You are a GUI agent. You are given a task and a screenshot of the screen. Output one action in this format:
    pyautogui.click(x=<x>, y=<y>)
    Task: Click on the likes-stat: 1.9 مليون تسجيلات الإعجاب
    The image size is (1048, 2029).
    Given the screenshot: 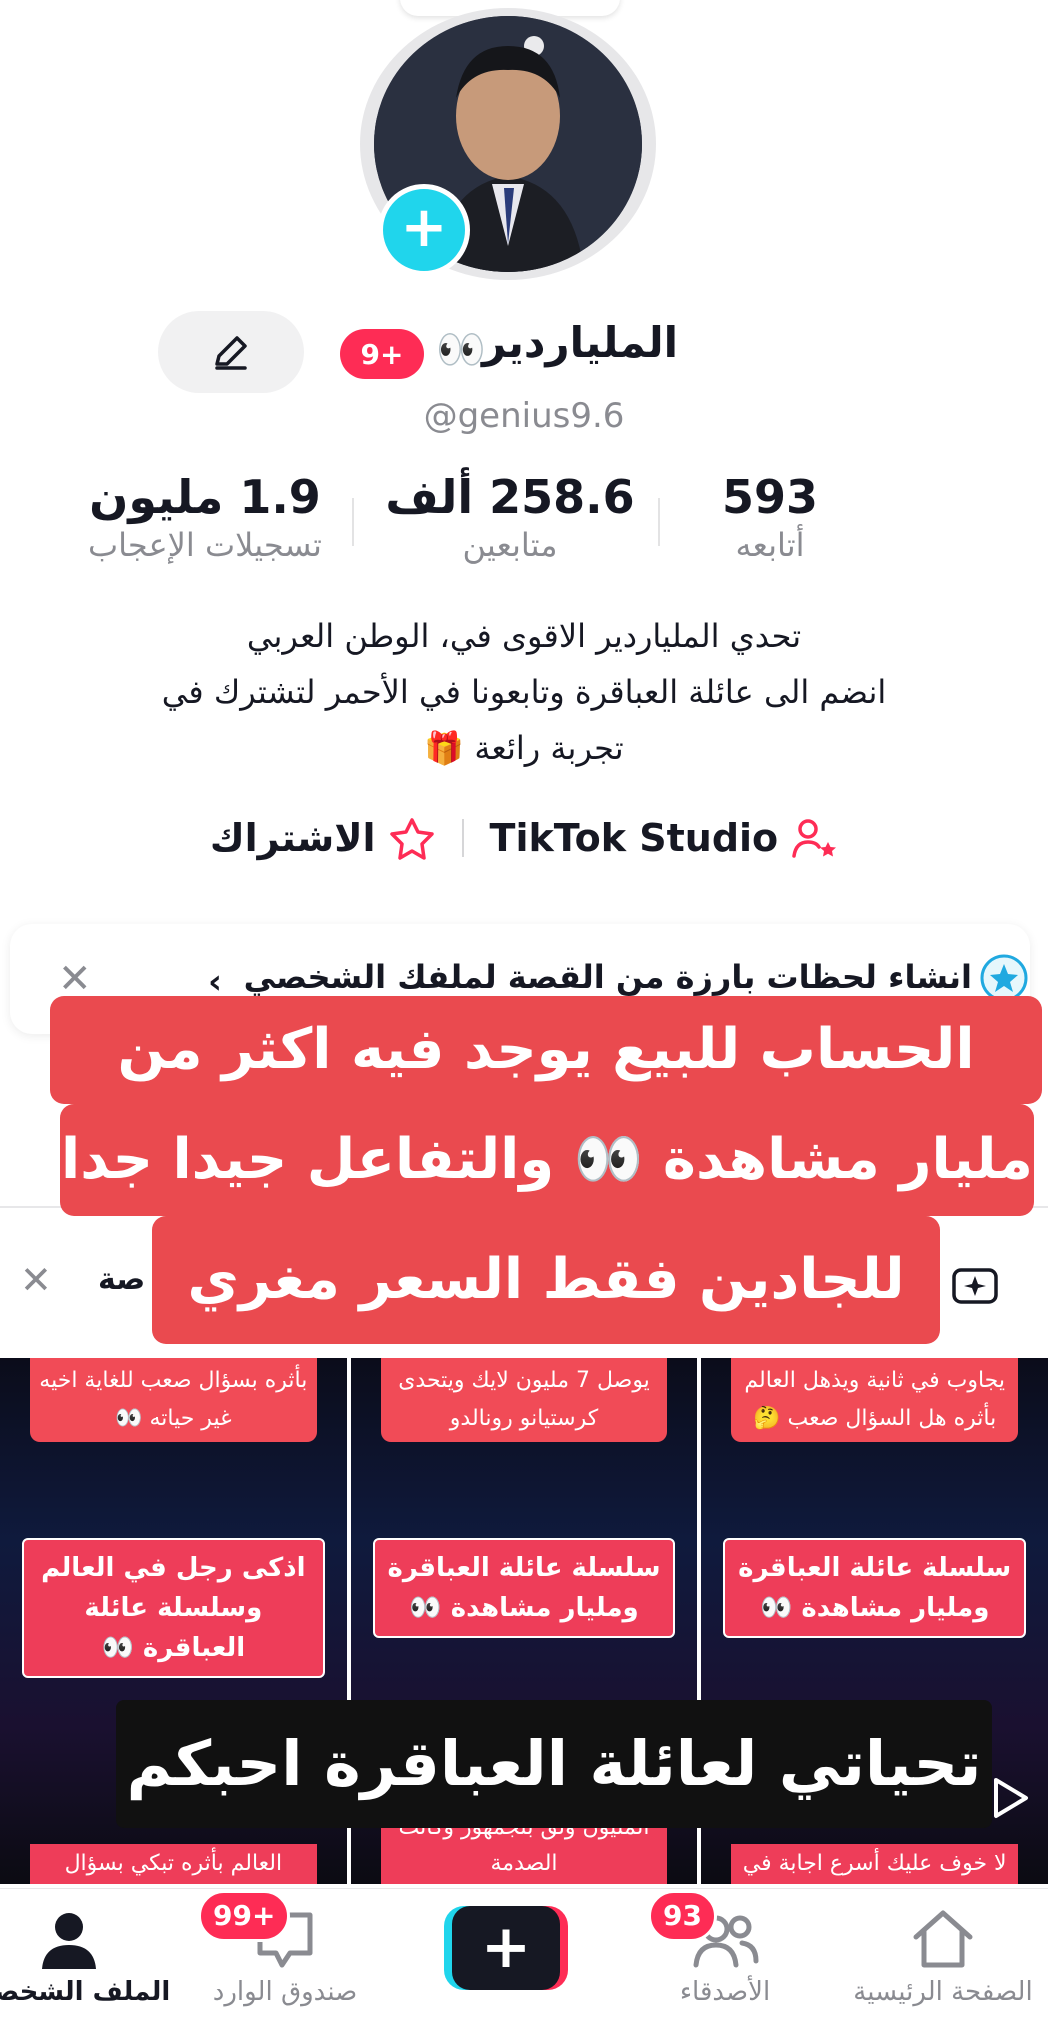 What is the action you would take?
    pyautogui.click(x=205, y=517)
    